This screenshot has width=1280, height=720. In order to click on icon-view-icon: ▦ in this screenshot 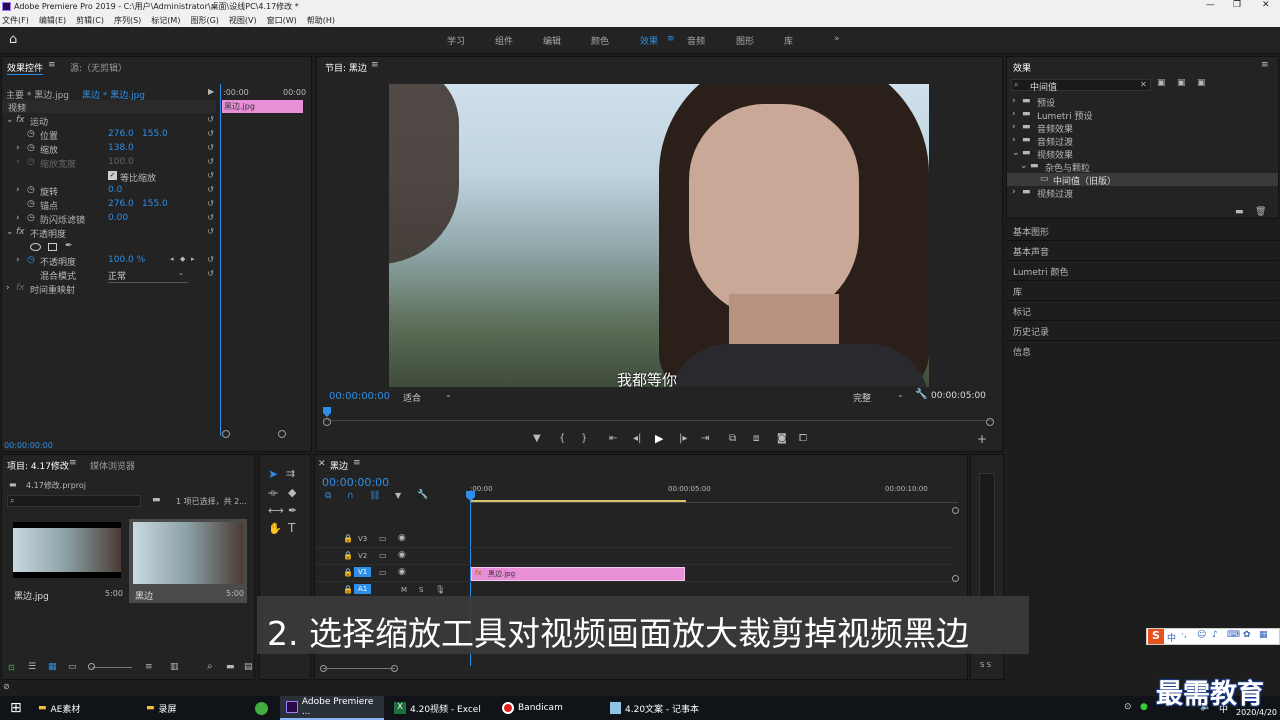, I will do `click(52, 667)`.